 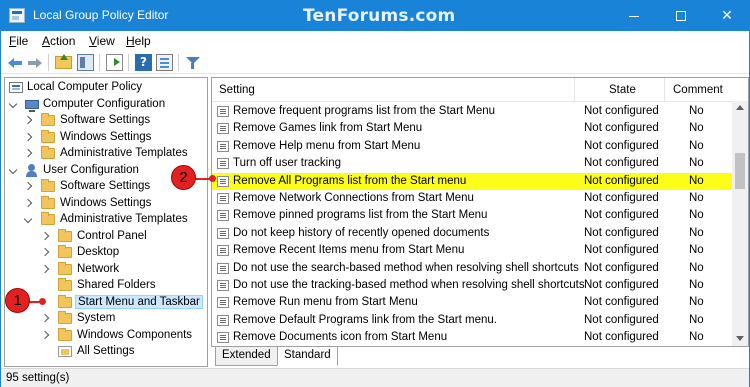 I want to click on menu-help: Help, so click(x=138, y=41).